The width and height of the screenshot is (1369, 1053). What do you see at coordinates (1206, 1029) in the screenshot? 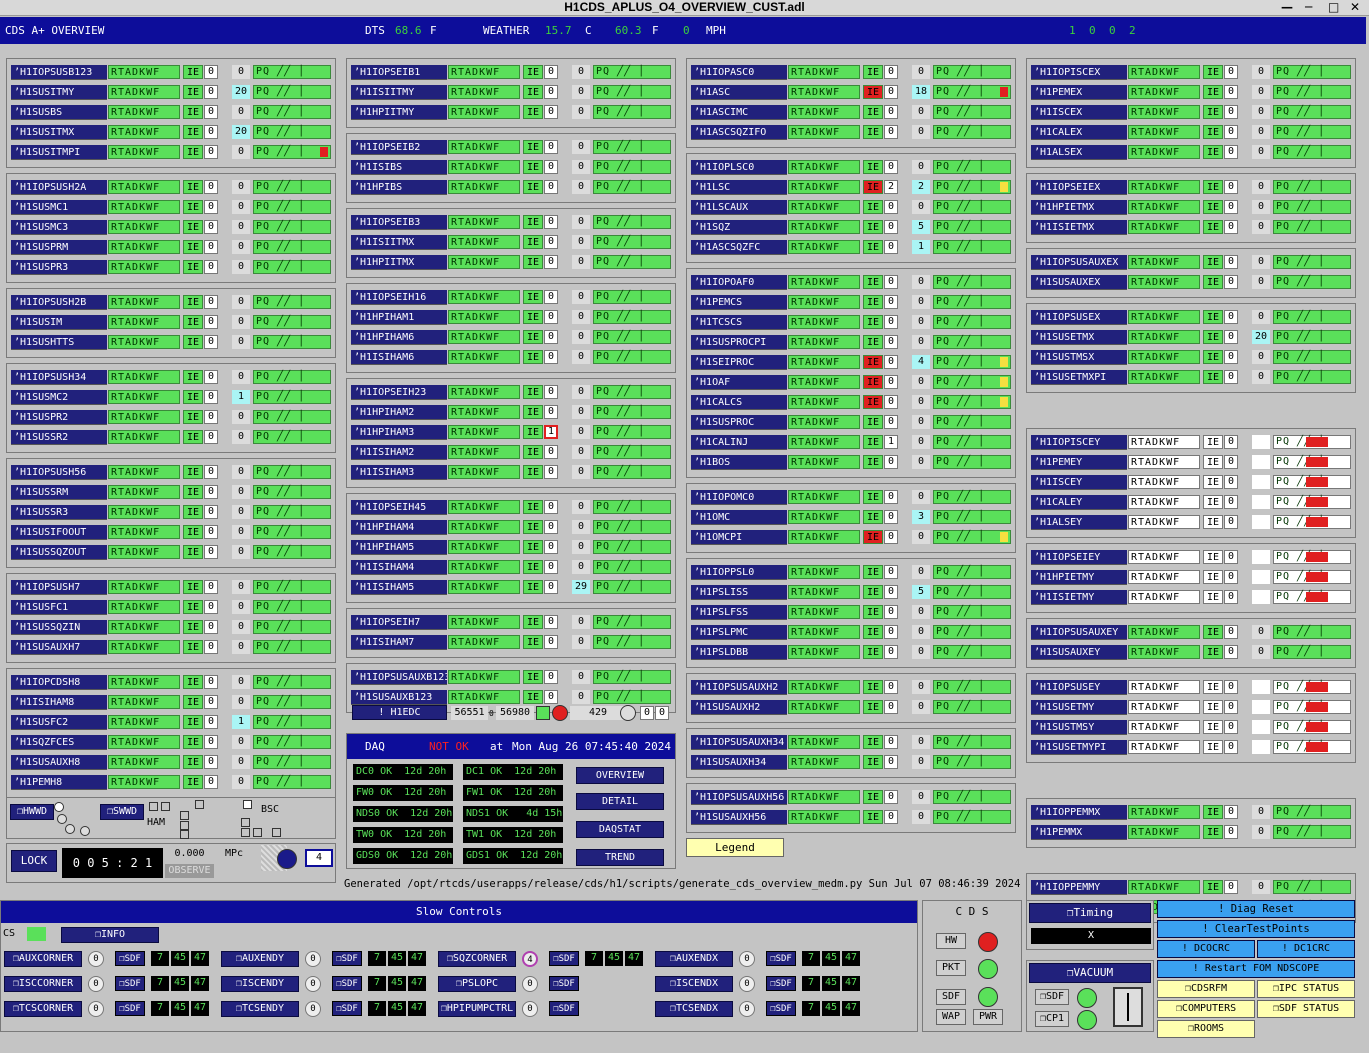
I see `rooms-button: ❐ROOMS` at bounding box center [1206, 1029].